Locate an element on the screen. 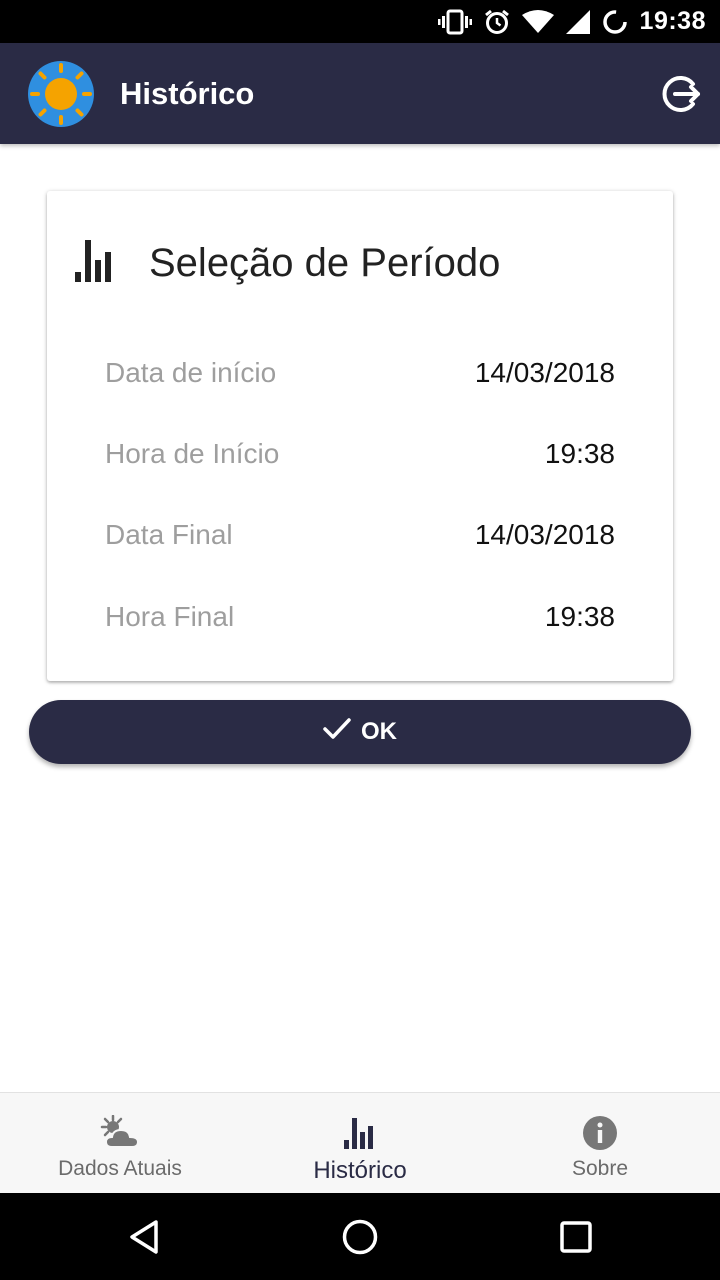  nav-label-dados-atuais: Dados Atuais is located at coordinates (120, 1168).